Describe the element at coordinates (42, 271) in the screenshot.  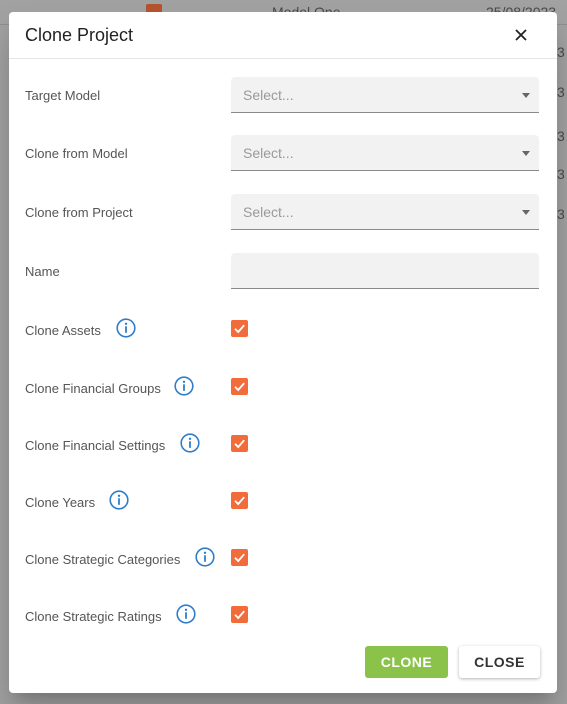
I see `name-label: Name` at that location.